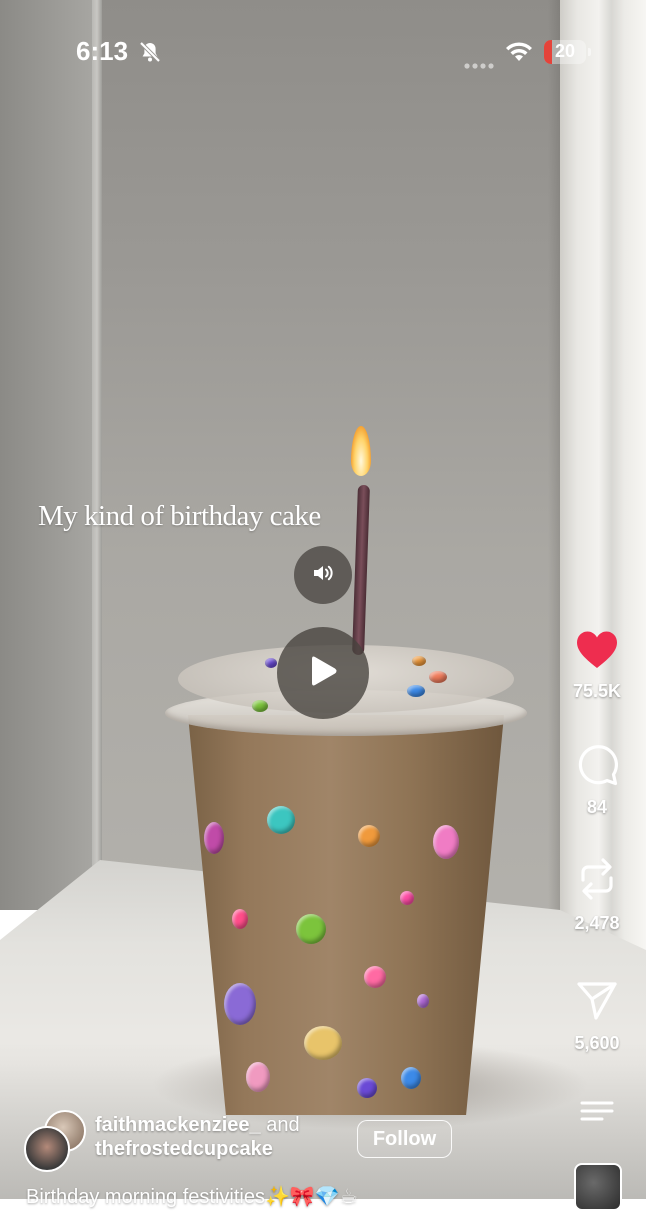 This screenshot has height=1211, width=646. Describe the element at coordinates (50, 455) in the screenshot. I see `wall-left` at that location.